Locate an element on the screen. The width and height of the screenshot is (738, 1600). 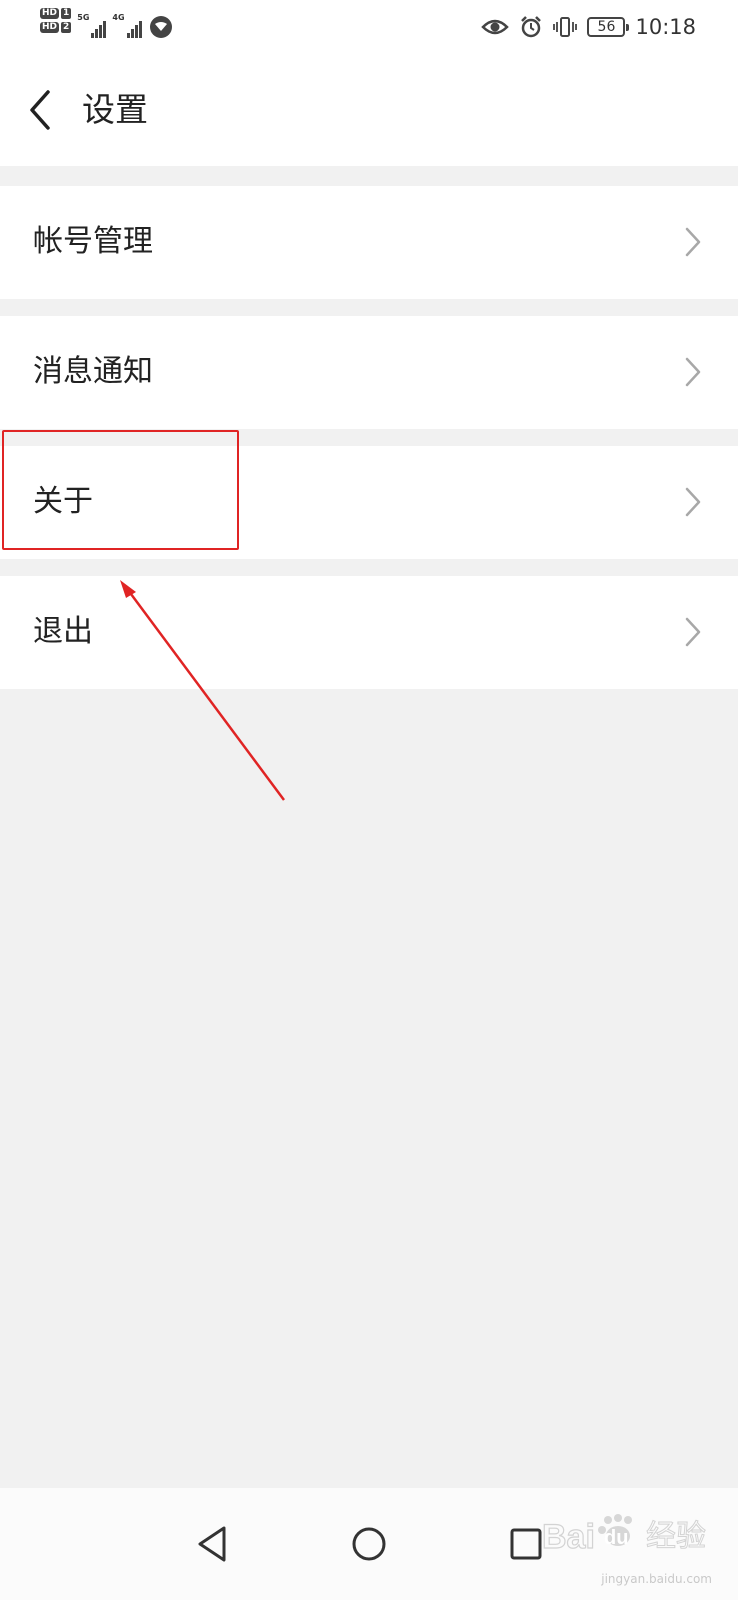
status-right: 56 10:18 is located at coordinates (588, 27).